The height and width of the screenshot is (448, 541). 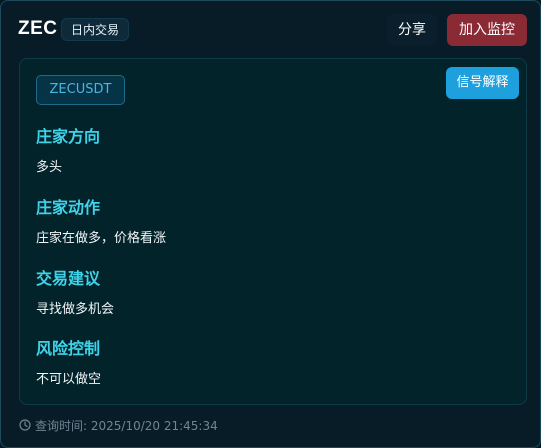 I want to click on query-time-text: 查询时间: 2025/10/20 21:45:34, so click(x=126, y=425).